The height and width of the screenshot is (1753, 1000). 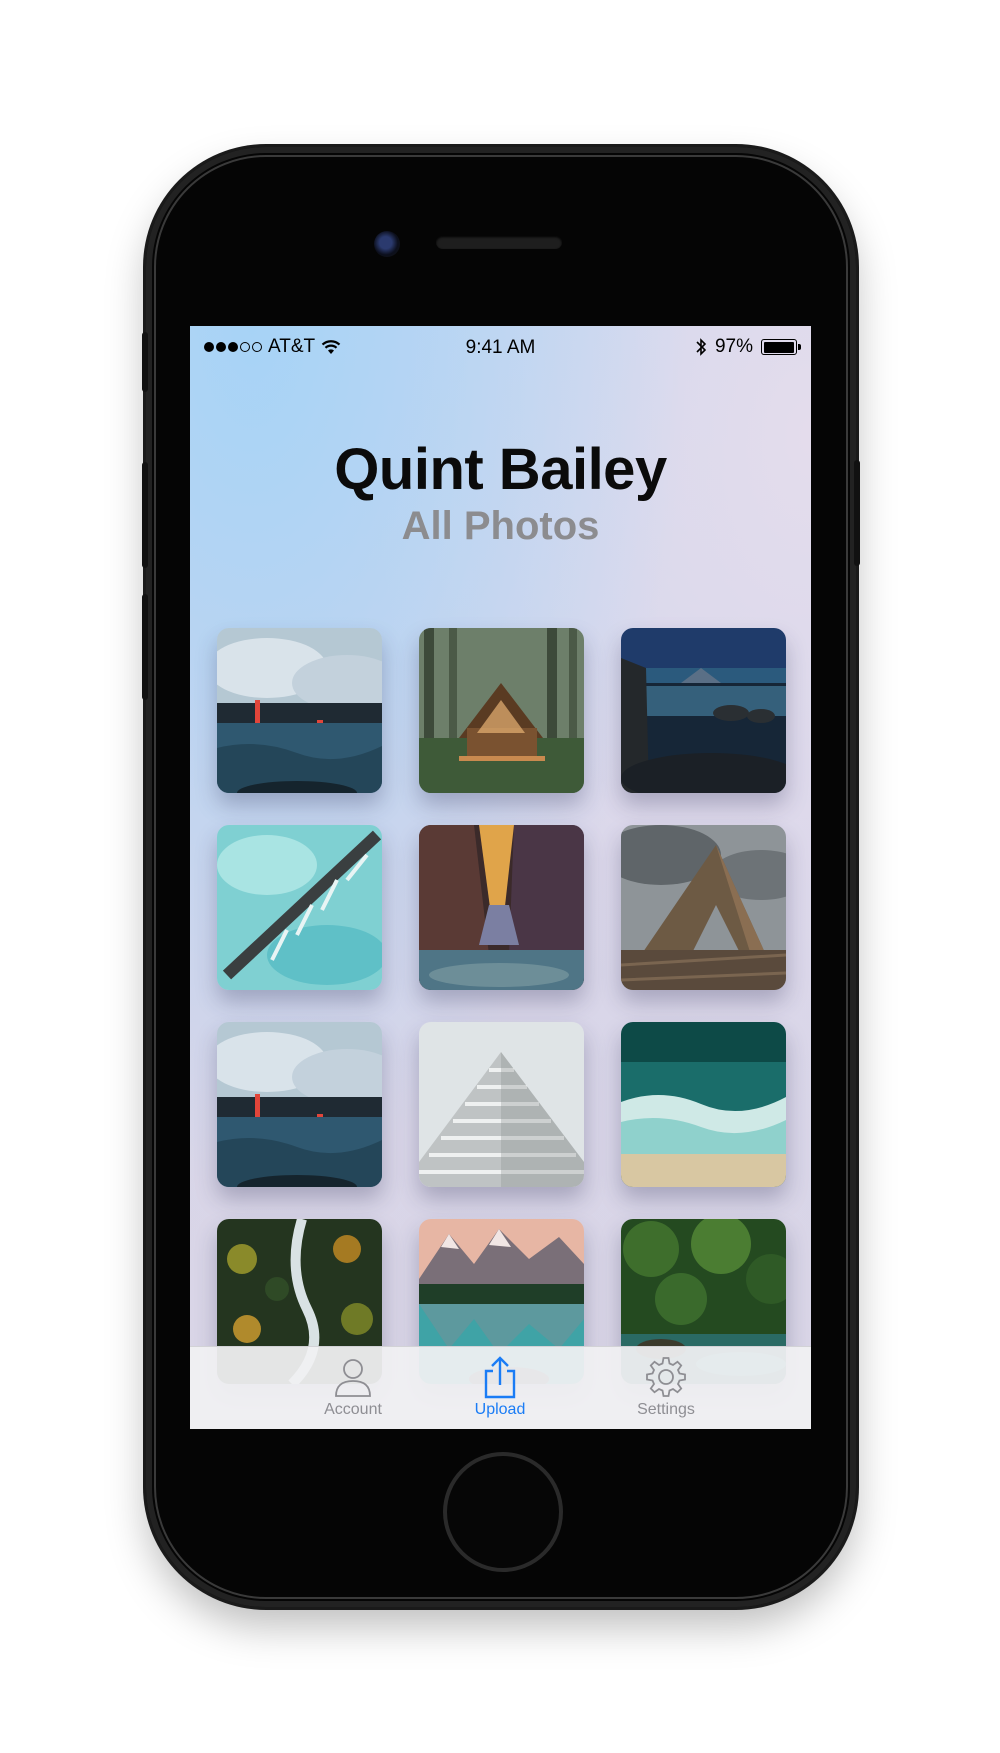 I want to click on page-subtitle: All Photos, so click(x=500, y=526).